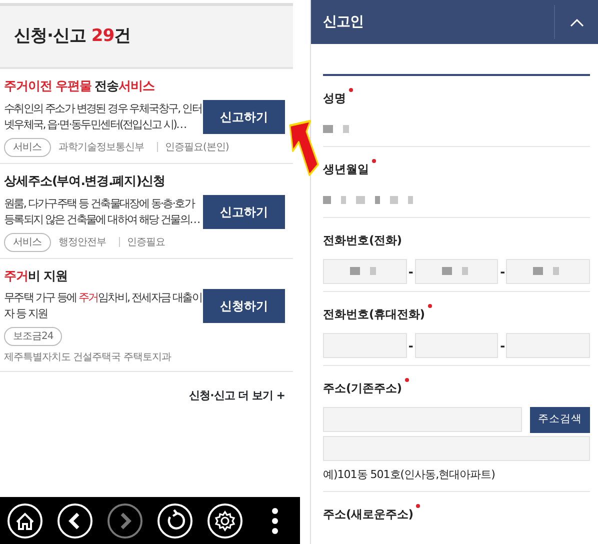  Describe the element at coordinates (577, 22) in the screenshot. I see `chevron-up-icon` at that location.